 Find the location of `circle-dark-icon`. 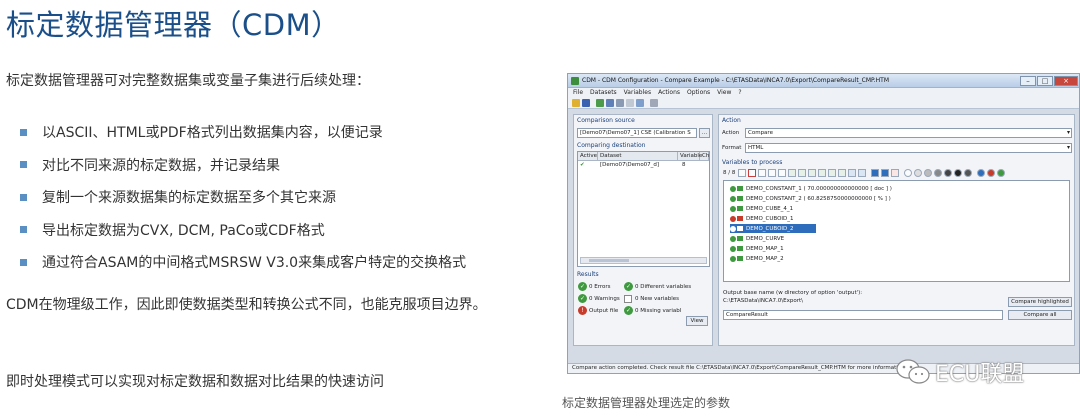

circle-dark-icon is located at coordinates (948, 173).